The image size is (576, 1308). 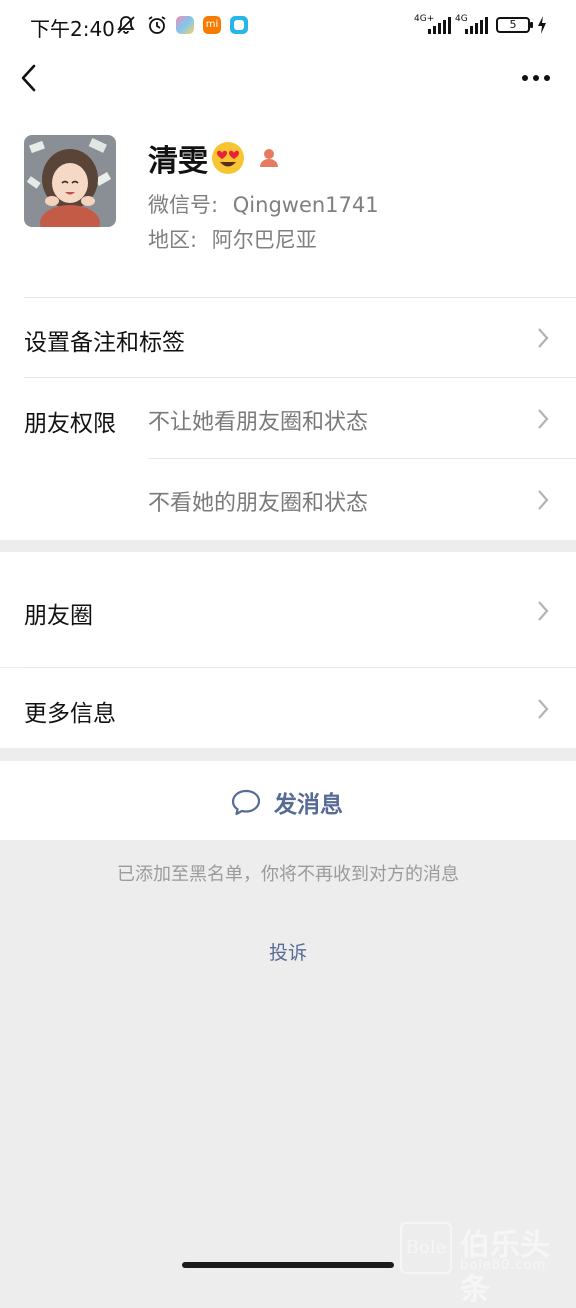 I want to click on wechat-id-value: Qingwen1741, so click(x=305, y=205).